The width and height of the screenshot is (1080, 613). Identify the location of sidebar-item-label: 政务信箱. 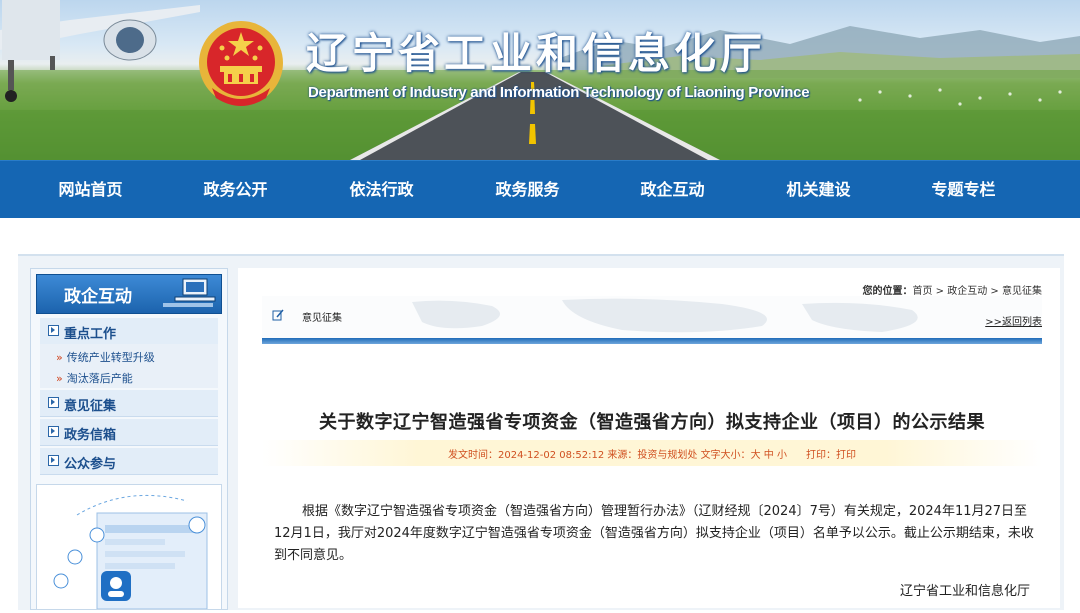
(90, 435).